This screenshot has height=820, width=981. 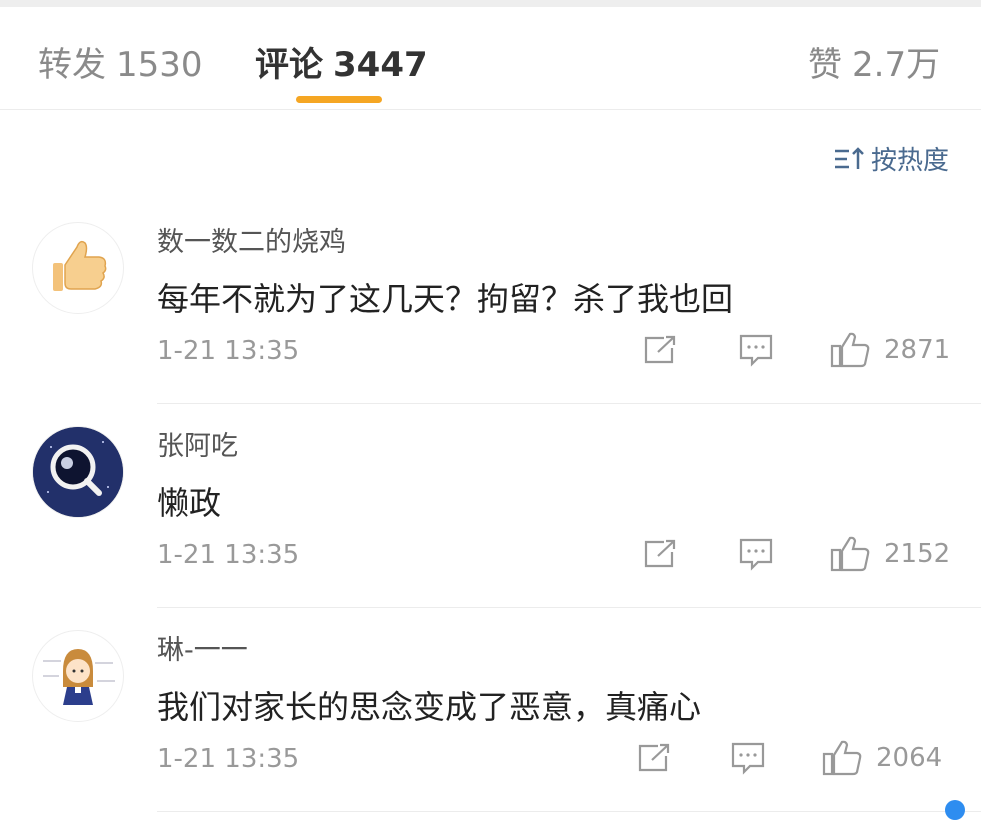 I want to click on like-count: 2871, so click(x=917, y=350).